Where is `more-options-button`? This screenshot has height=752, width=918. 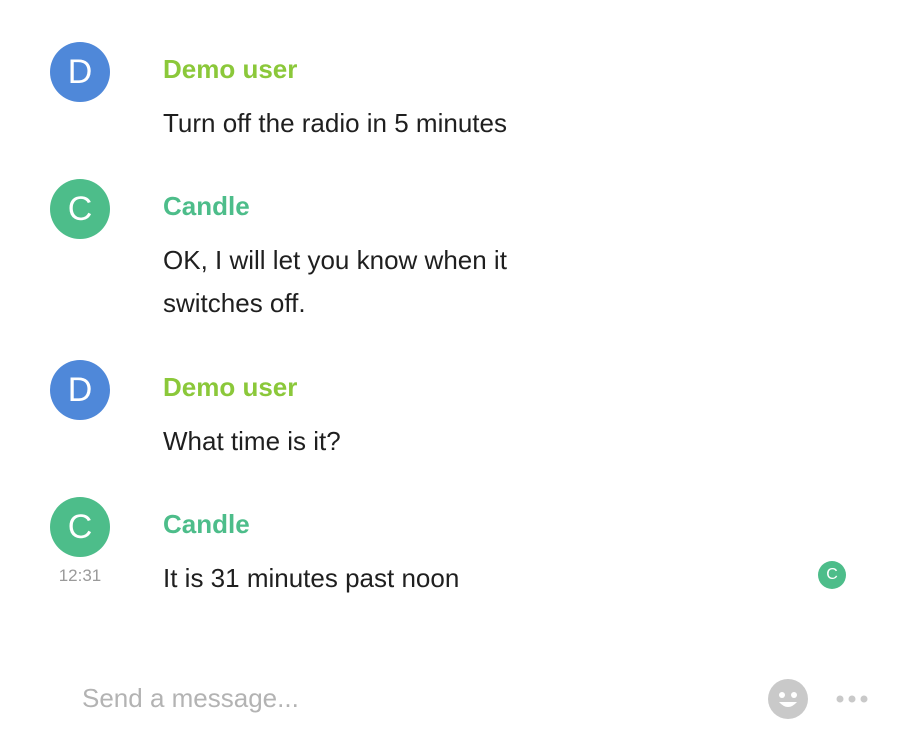 more-options-button is located at coordinates (852, 699).